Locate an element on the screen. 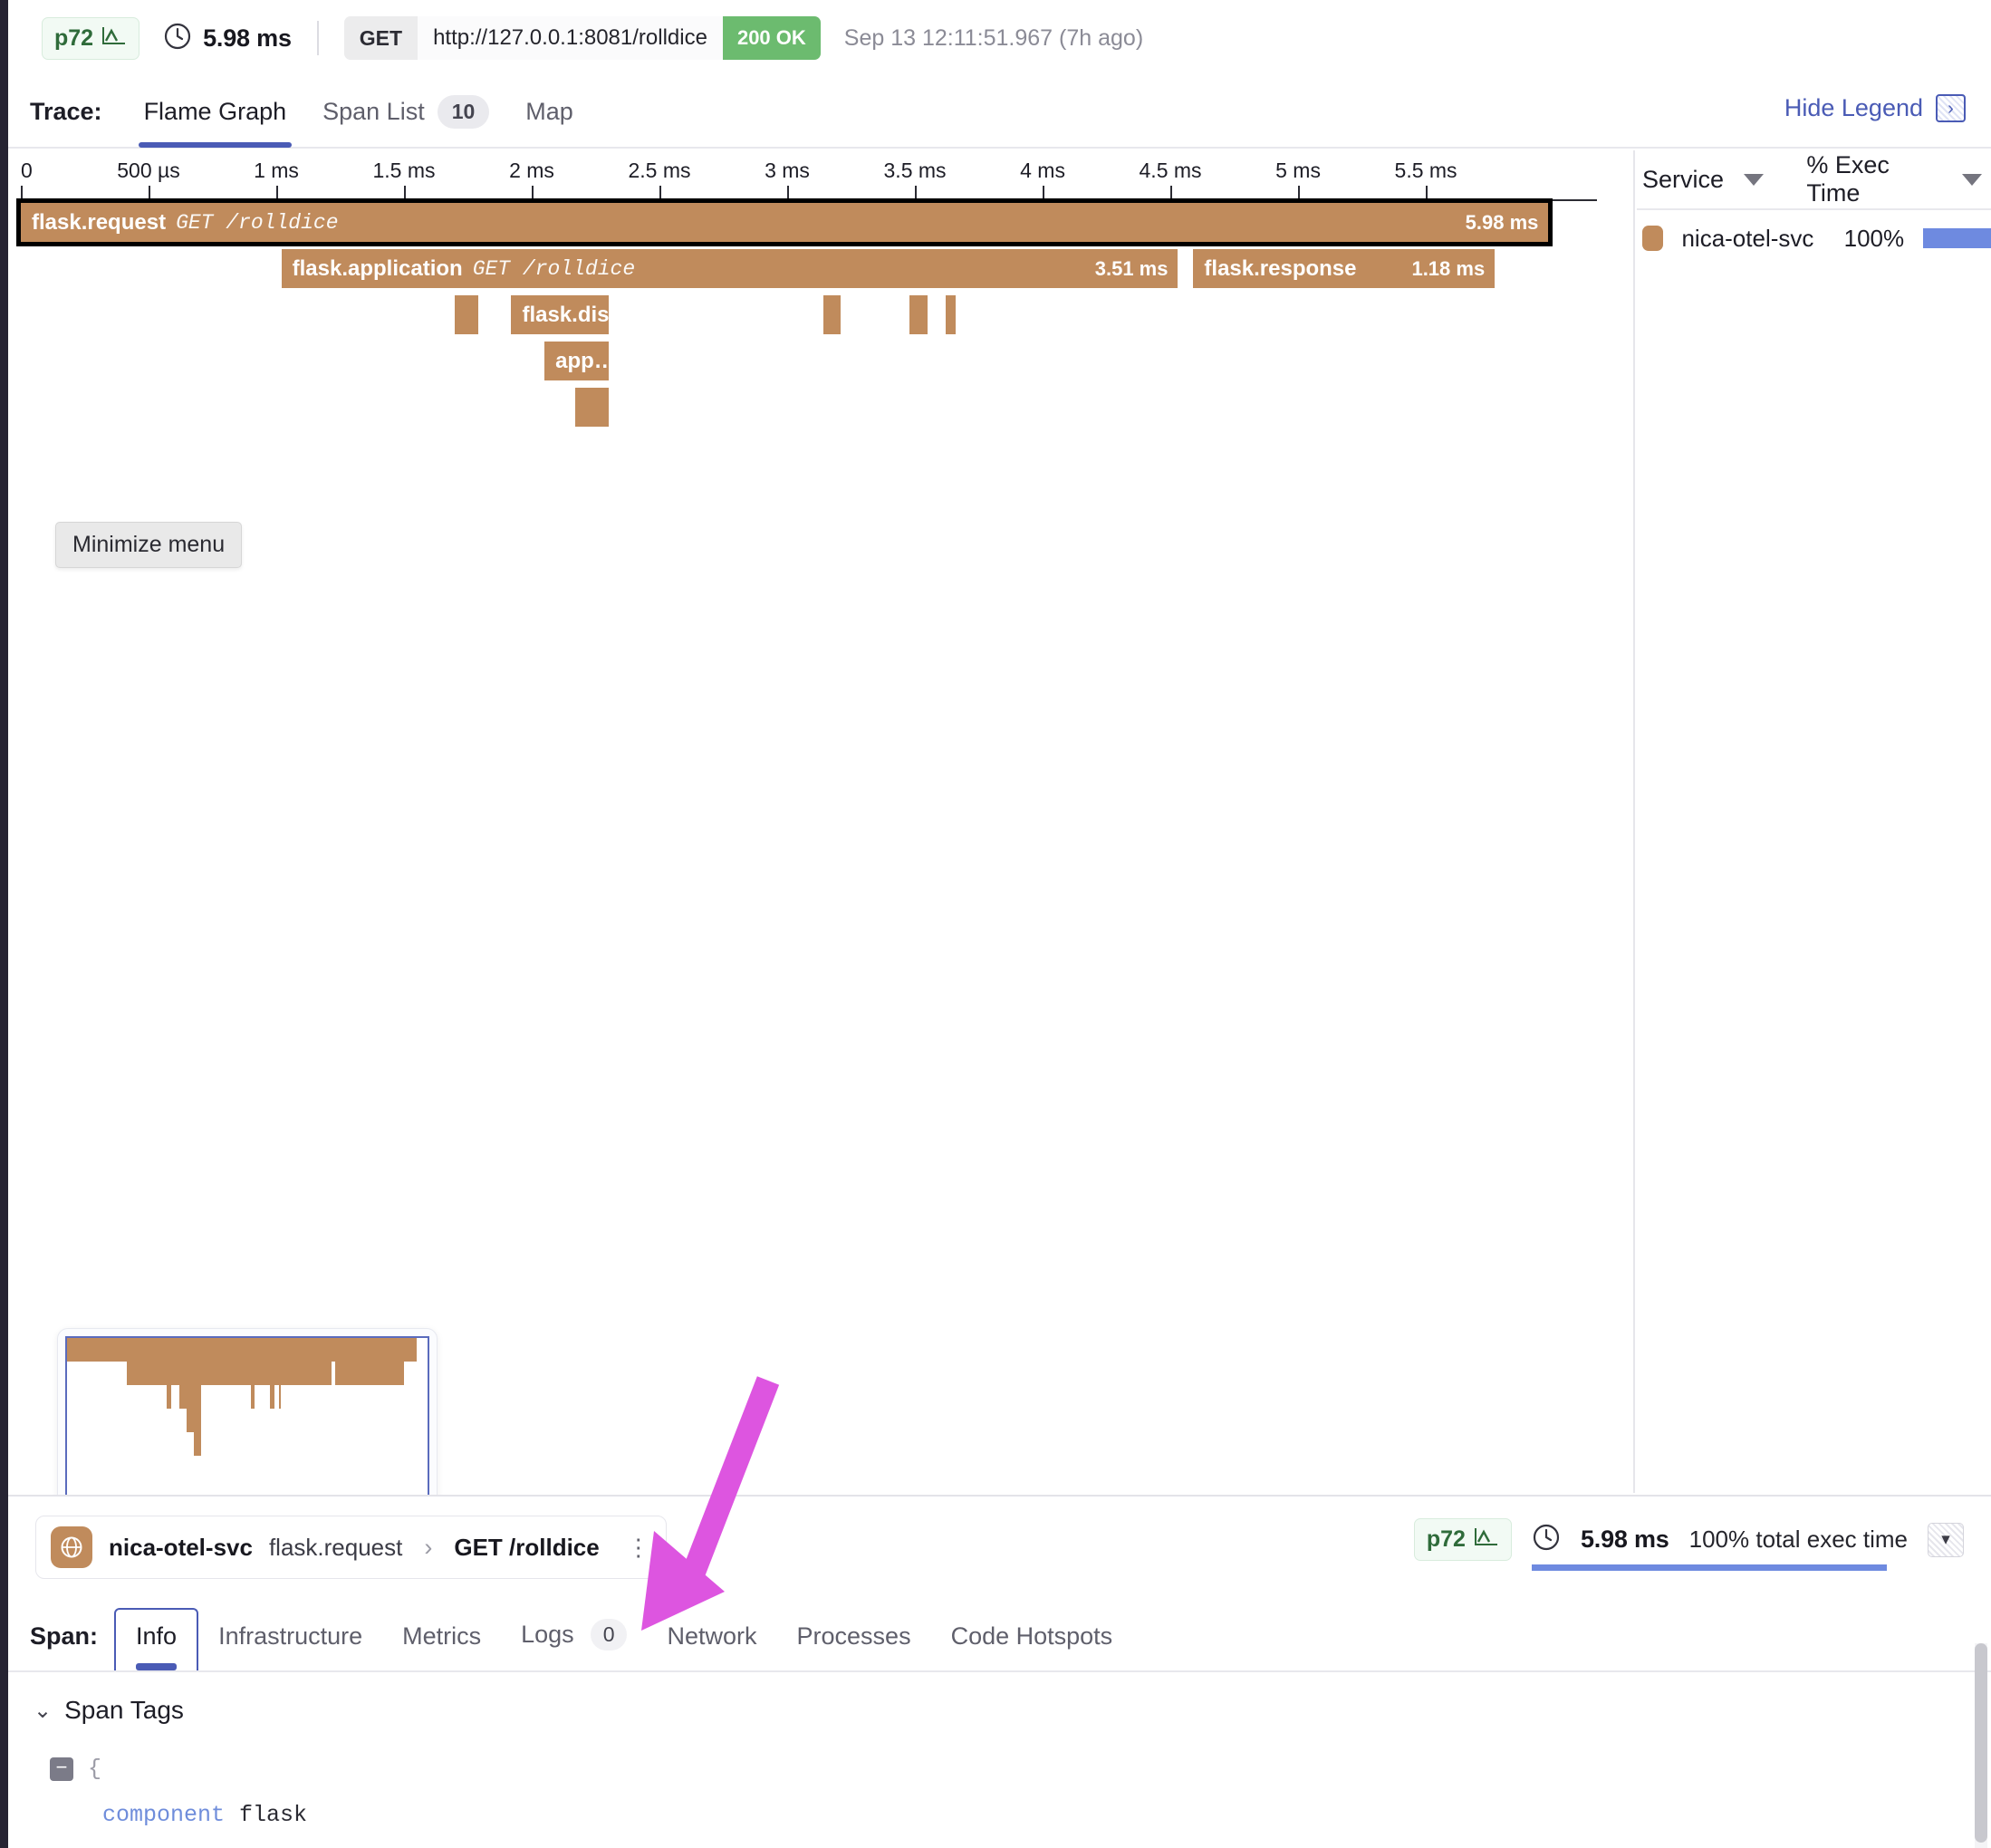  span-tab-code-hotspots-label: Code Hotspots is located at coordinates (1031, 1636).